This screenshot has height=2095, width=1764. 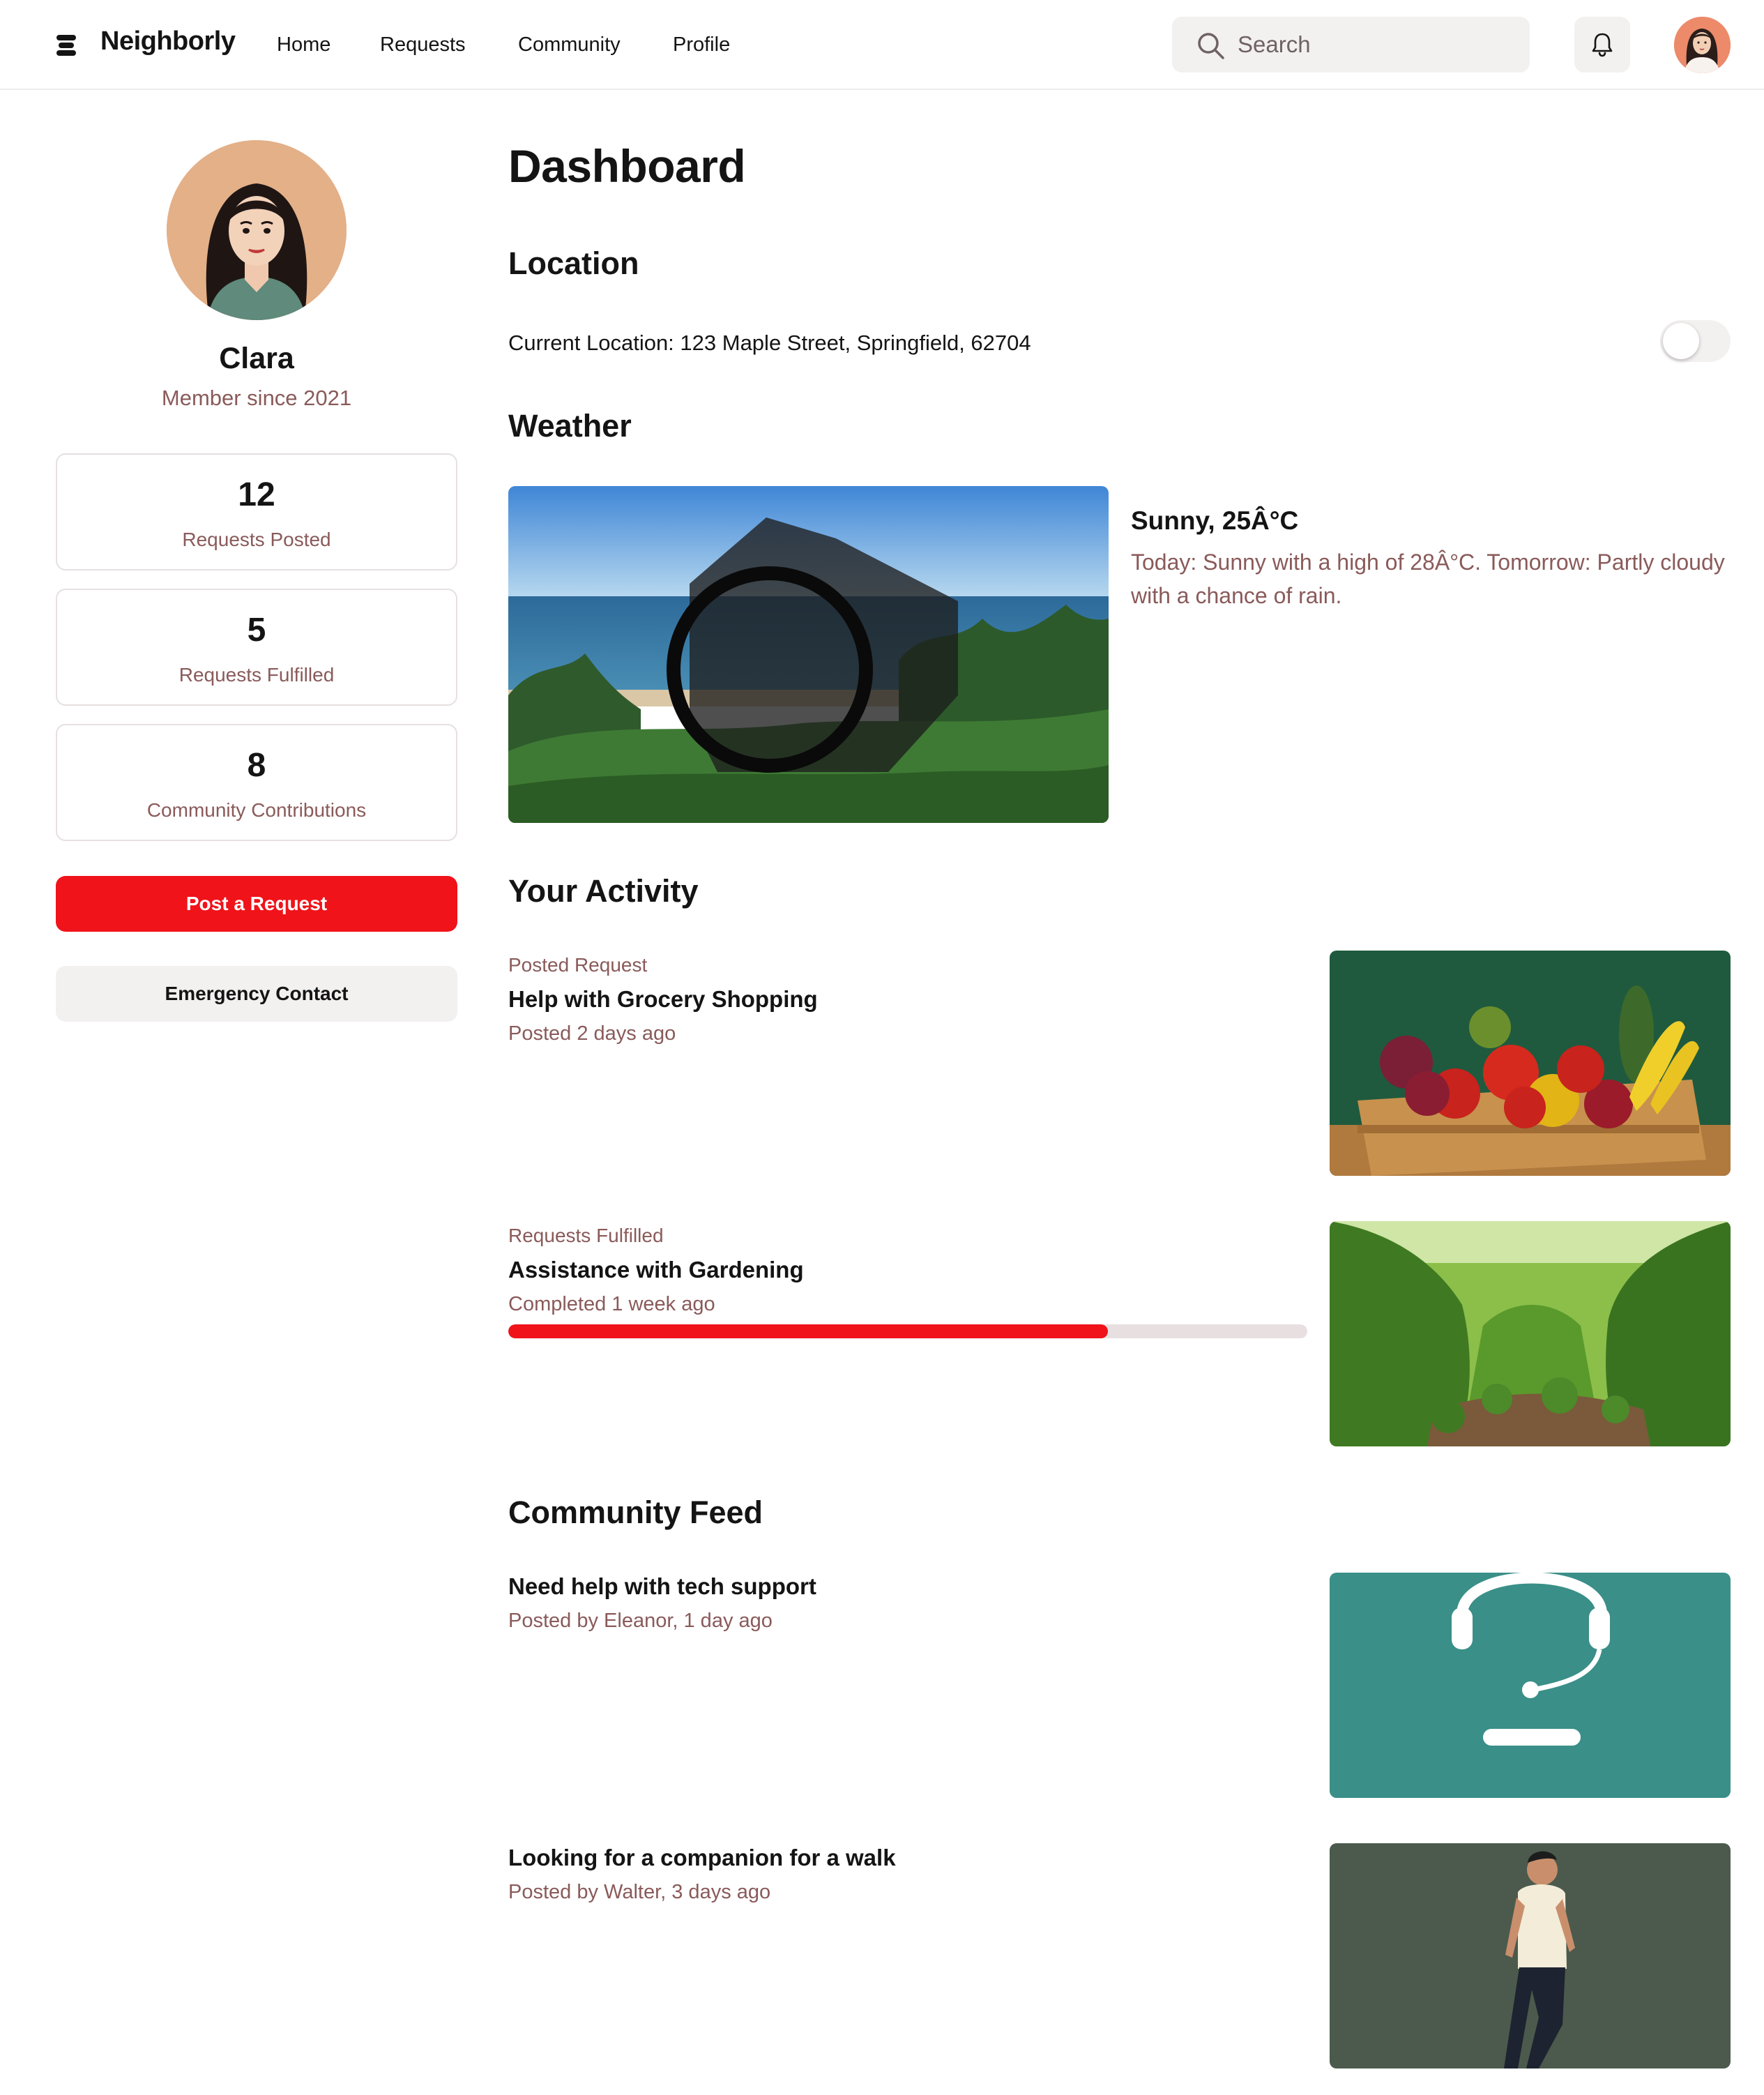 I want to click on member-since: Member since 2021, so click(x=256, y=398).